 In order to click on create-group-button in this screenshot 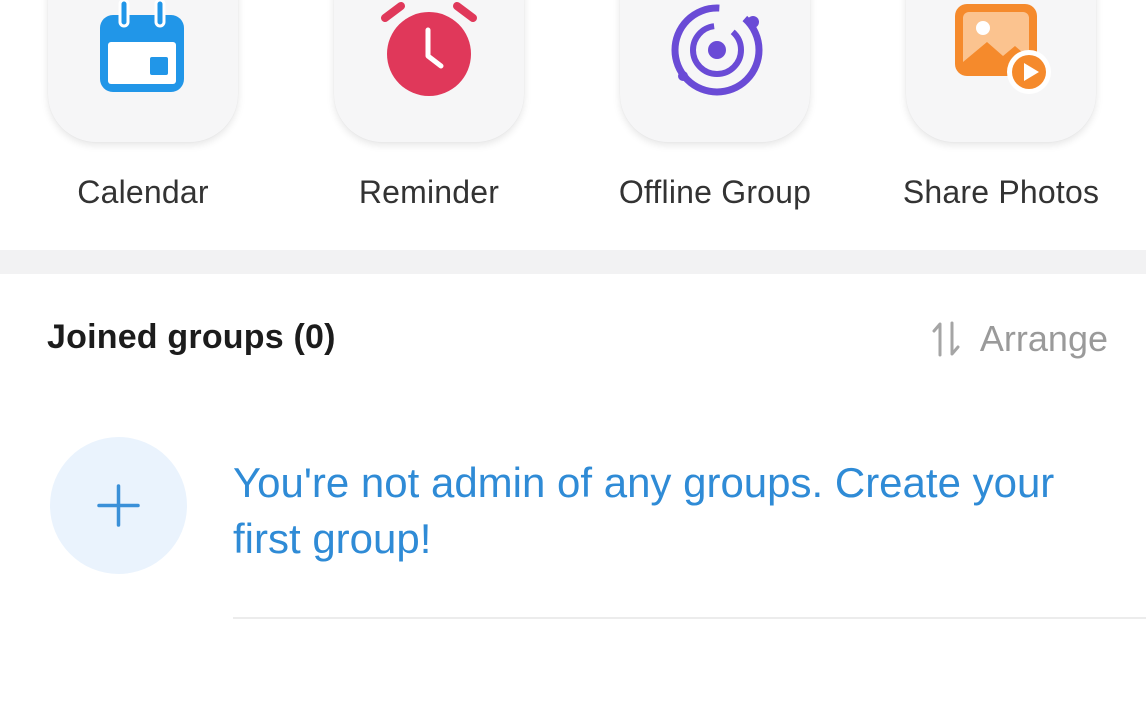, I will do `click(118, 505)`.